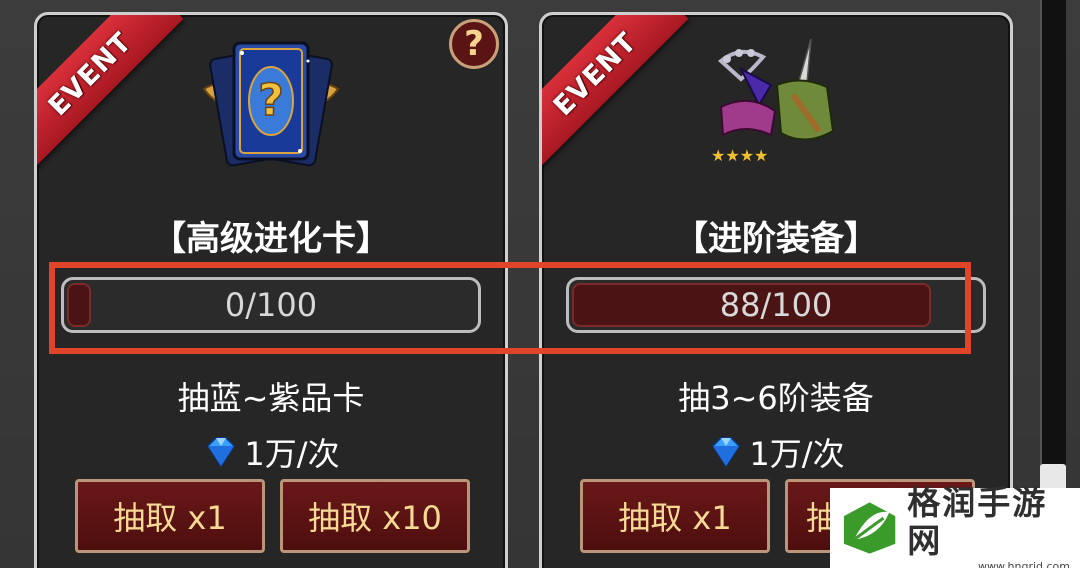 The height and width of the screenshot is (568, 1080). I want to click on watermark-name: 格润手游网, so click(977, 521).